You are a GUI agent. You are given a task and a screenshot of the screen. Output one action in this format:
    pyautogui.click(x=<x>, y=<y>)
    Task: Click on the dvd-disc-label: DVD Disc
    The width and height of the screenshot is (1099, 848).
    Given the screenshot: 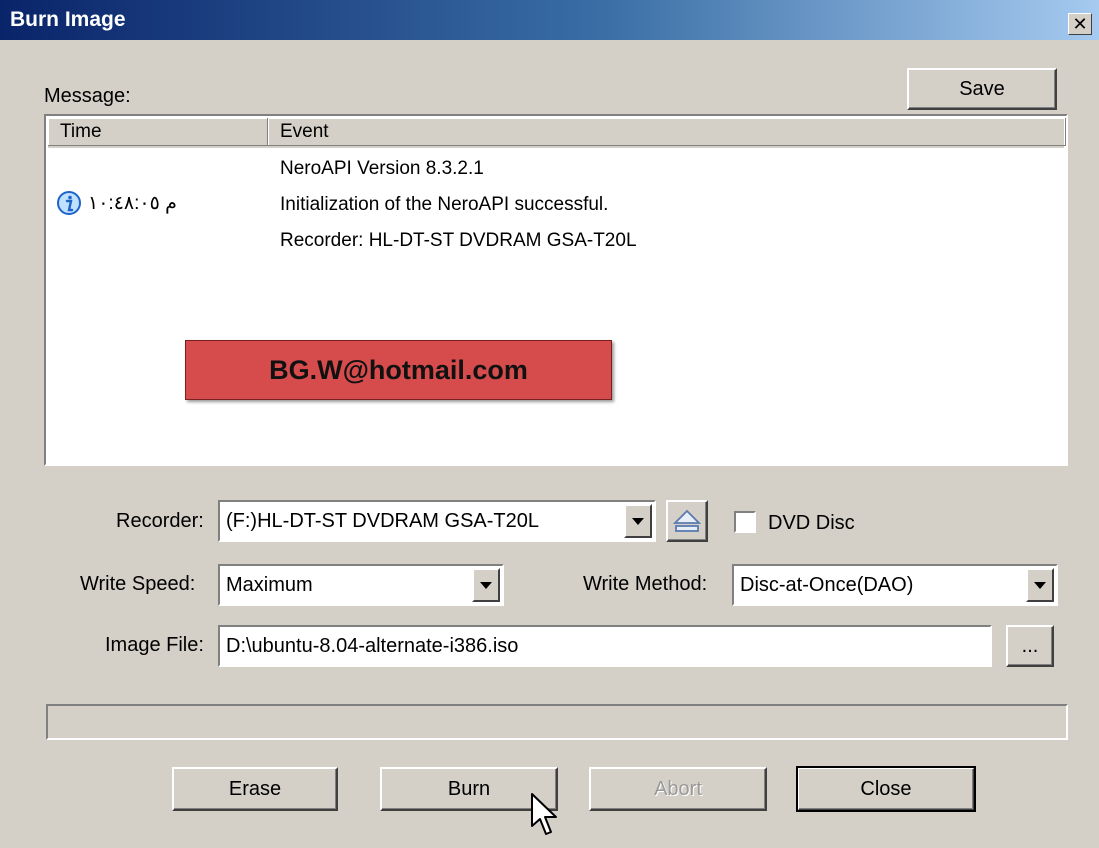 What is the action you would take?
    pyautogui.click(x=811, y=523)
    